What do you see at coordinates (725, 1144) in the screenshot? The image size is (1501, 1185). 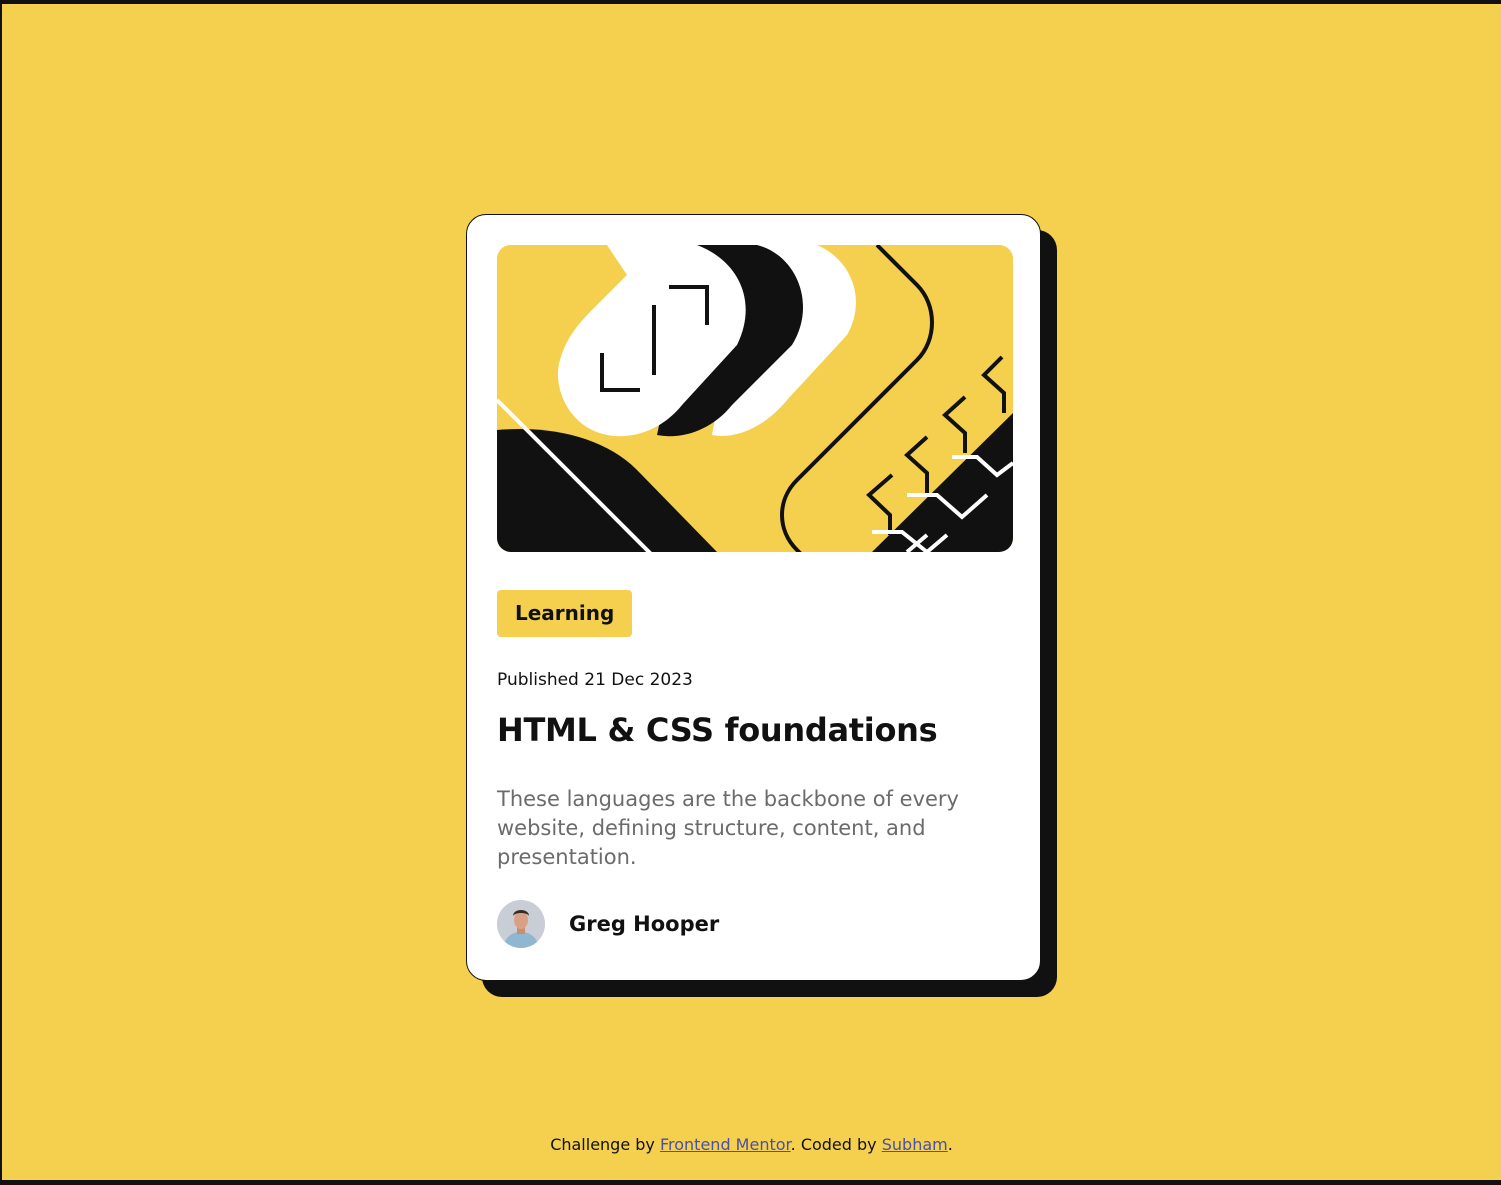 I see `frontend-mentor-link: Frontend Mentor` at bounding box center [725, 1144].